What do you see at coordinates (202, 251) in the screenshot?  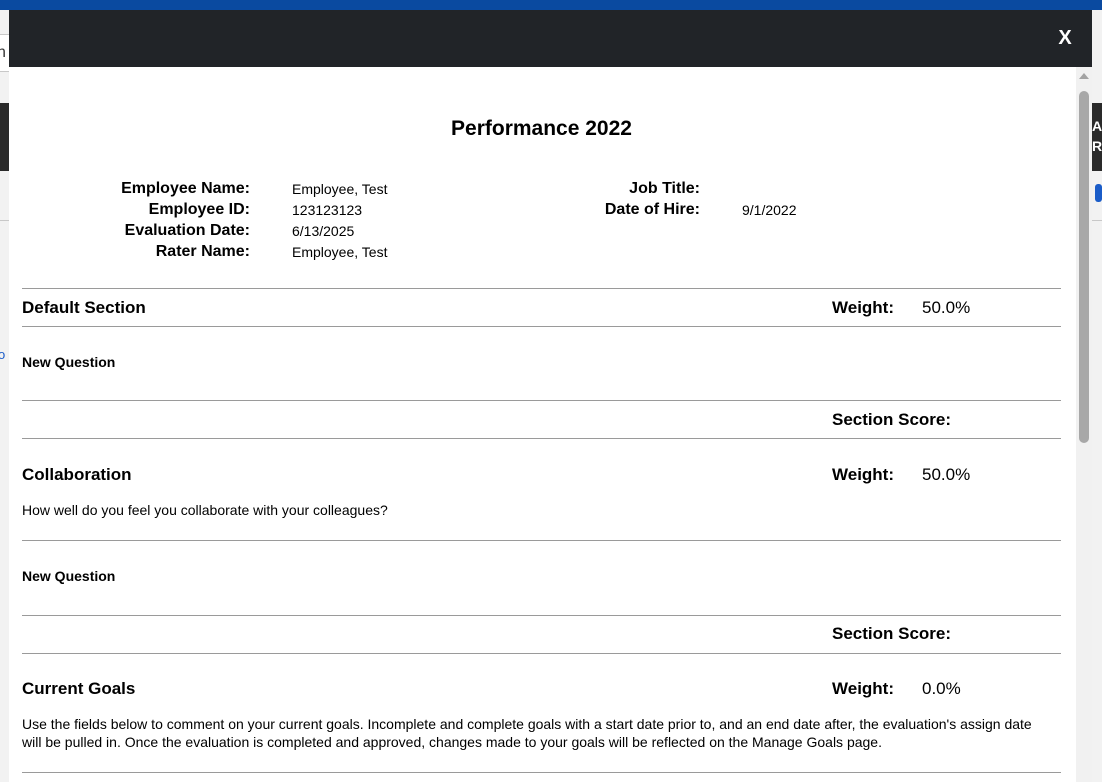 I see `rater-name-label: Rater Name:` at bounding box center [202, 251].